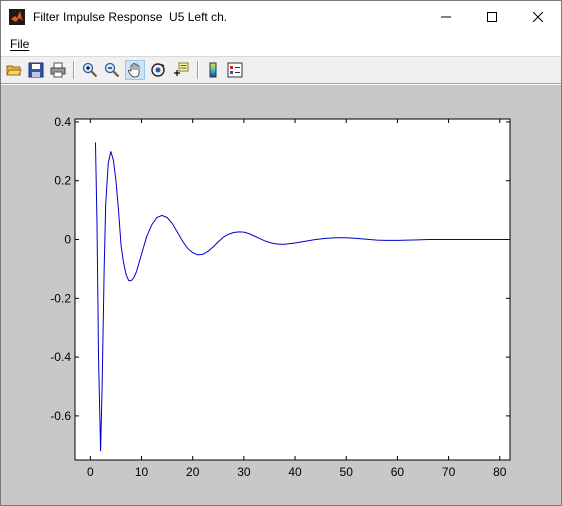 This screenshot has height=506, width=562. I want to click on x-tick-label: 40, so click(295, 472).